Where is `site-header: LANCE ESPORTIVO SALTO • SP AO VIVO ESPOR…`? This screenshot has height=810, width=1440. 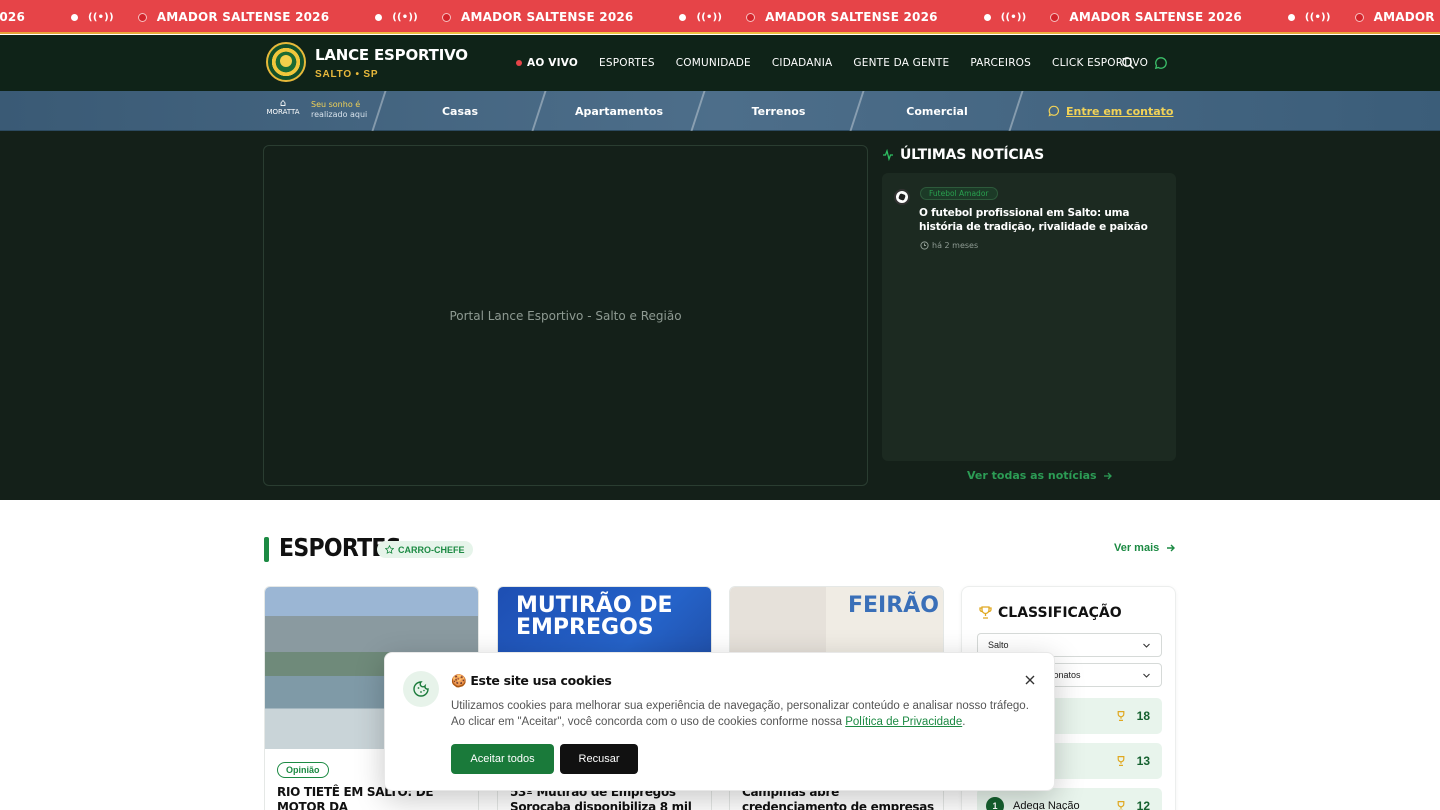
site-header: LANCE ESPORTIVO SALTO • SP AO VIVO ESPOR… is located at coordinates (720, 63).